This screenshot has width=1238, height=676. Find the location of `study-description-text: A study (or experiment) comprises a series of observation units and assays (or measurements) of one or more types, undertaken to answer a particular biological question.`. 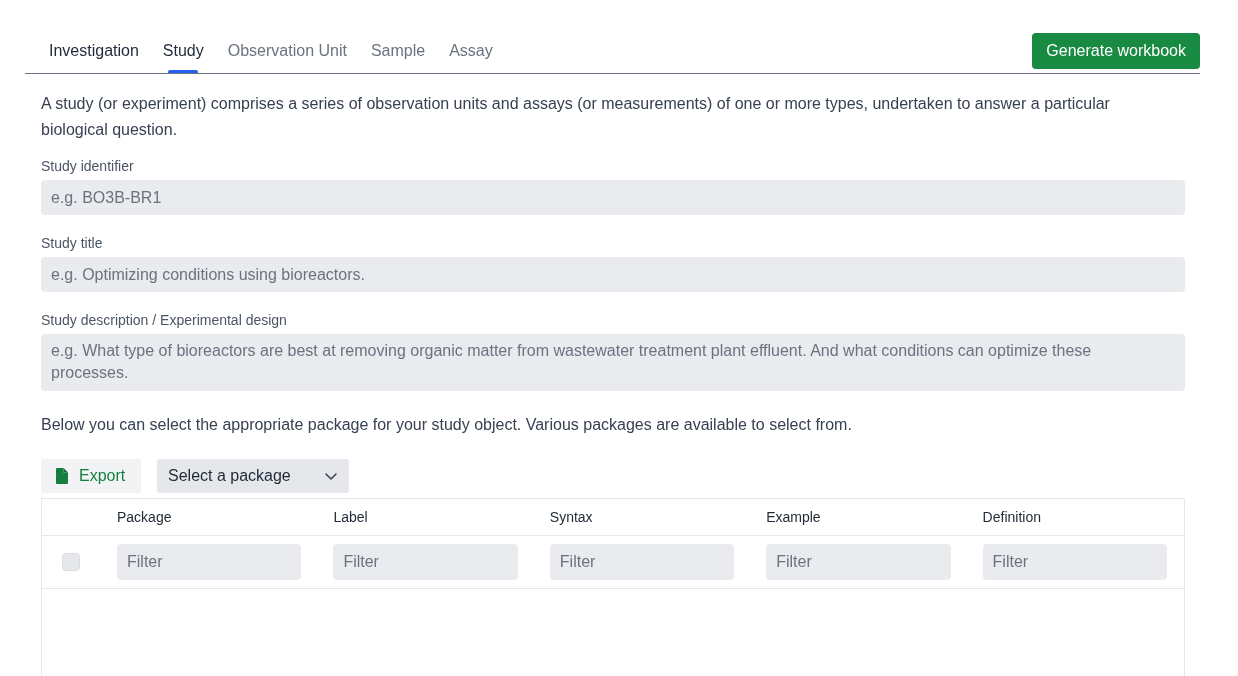

study-description-text: A study (or experiment) comprises a series of observation units and assays (or measurements) of one or more types, undertaken to answer a particular biological question. is located at coordinates (576, 117).